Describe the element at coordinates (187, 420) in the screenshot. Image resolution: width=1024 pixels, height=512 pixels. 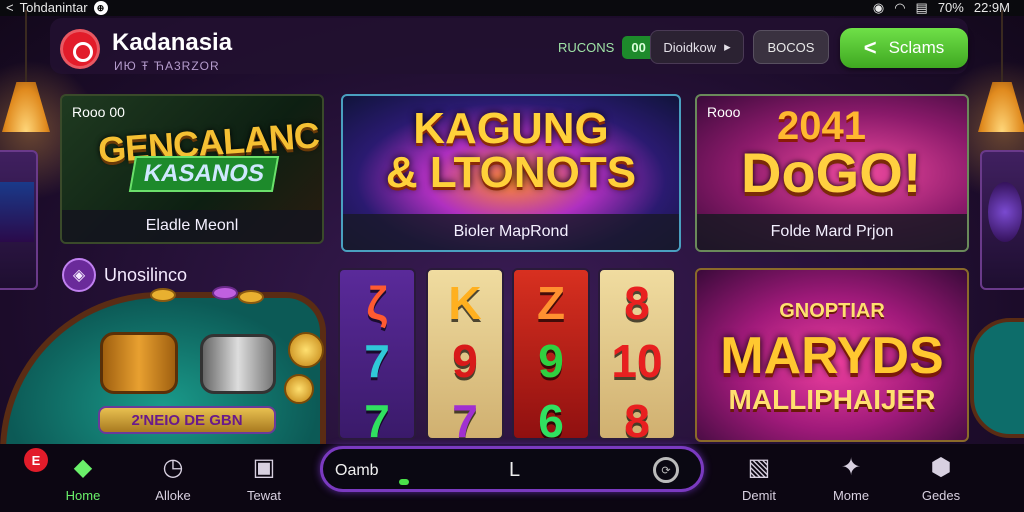
I see `poker-game-label: 2'NEIO DE GBN` at that location.